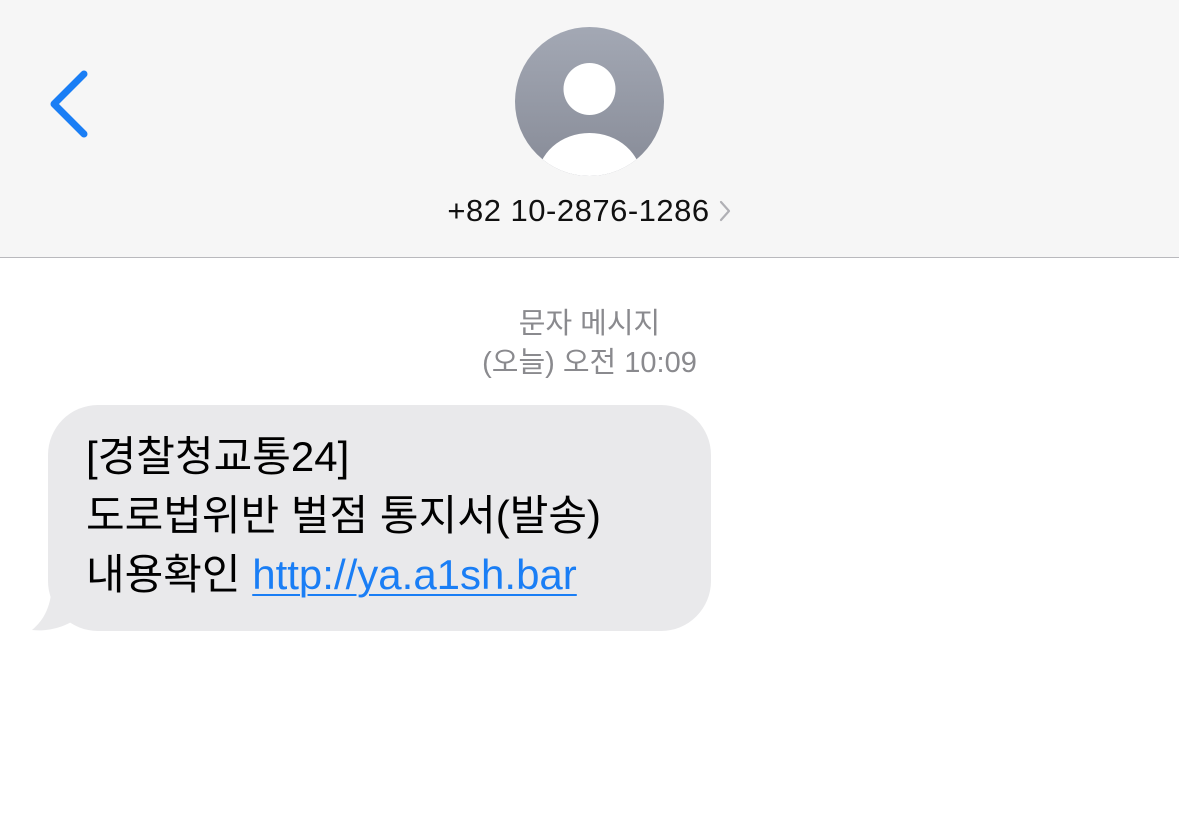  What do you see at coordinates (589, 119) in the screenshot?
I see `person-silhouette-icon` at bounding box center [589, 119].